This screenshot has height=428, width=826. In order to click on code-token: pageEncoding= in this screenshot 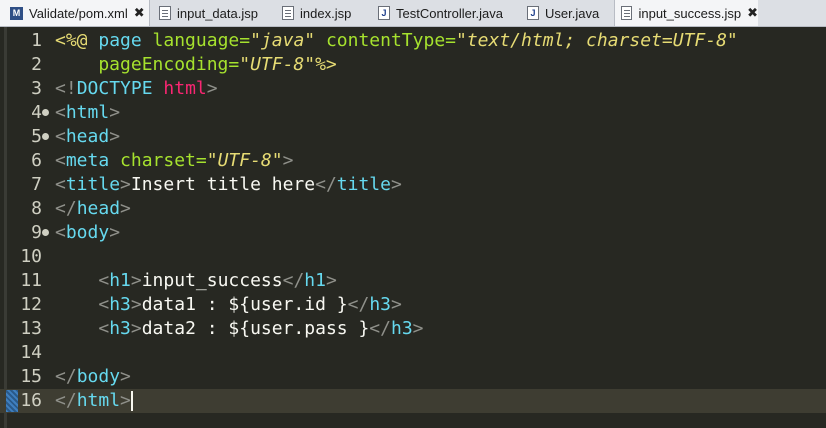, I will do `click(147, 64)`.